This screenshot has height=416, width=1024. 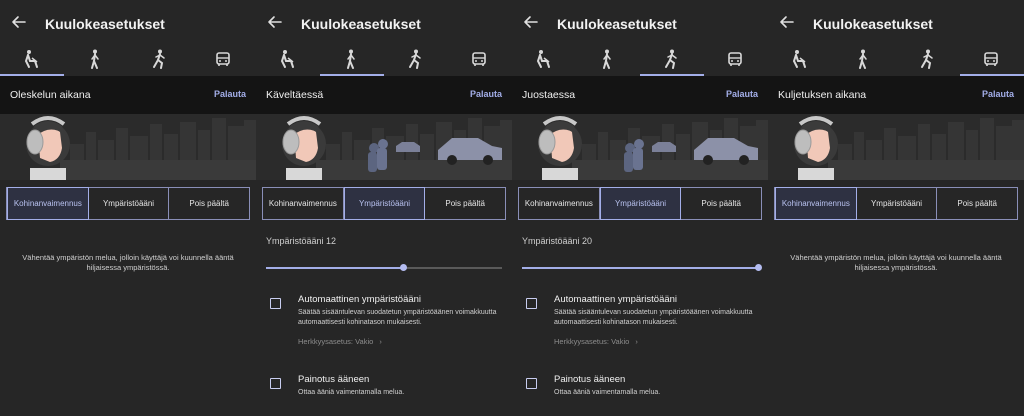 I want to click on mode-title: Käveltäessä, so click(x=295, y=95).